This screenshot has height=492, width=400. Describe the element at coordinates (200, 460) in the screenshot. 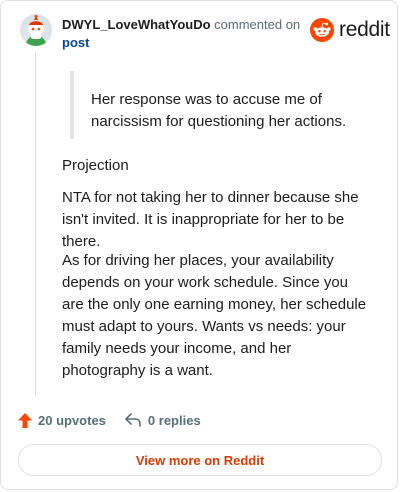

I see `view-more-button: View more on Reddit` at that location.